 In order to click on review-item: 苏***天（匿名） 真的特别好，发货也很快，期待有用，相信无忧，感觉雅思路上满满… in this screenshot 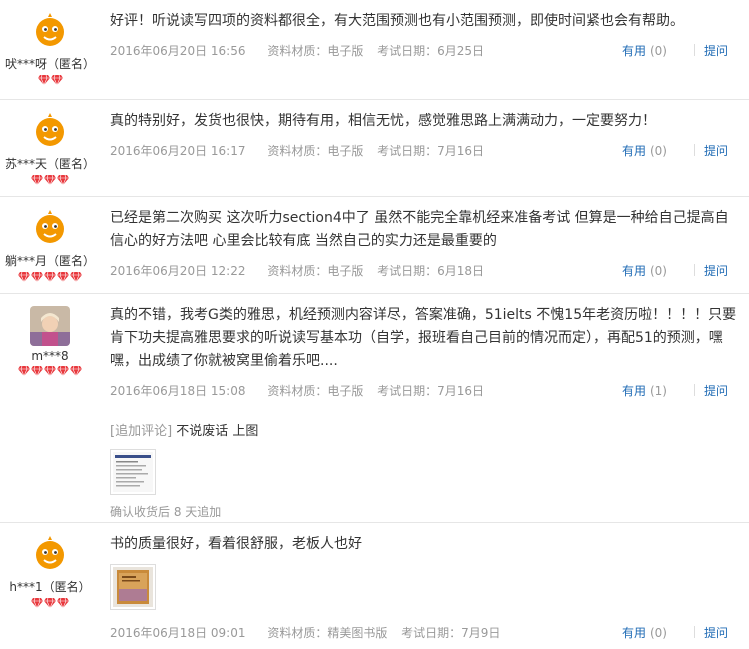, I will do `click(374, 148)`.